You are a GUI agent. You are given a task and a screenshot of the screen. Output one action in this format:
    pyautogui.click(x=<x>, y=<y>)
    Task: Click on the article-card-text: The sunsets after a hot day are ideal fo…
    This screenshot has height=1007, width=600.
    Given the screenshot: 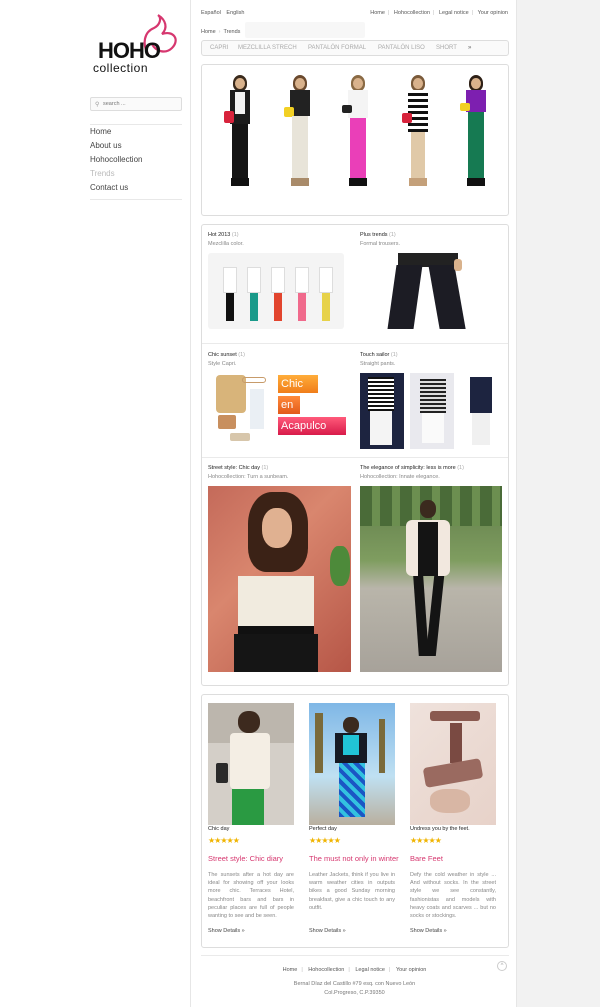 What is the action you would take?
    pyautogui.click(x=251, y=896)
    